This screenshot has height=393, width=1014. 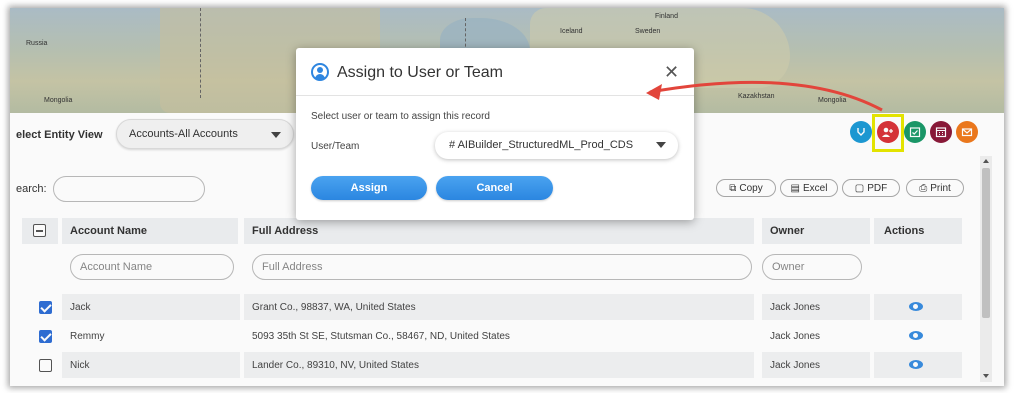 I want to click on dialog-title: Assign to User or Team, so click(x=420, y=72).